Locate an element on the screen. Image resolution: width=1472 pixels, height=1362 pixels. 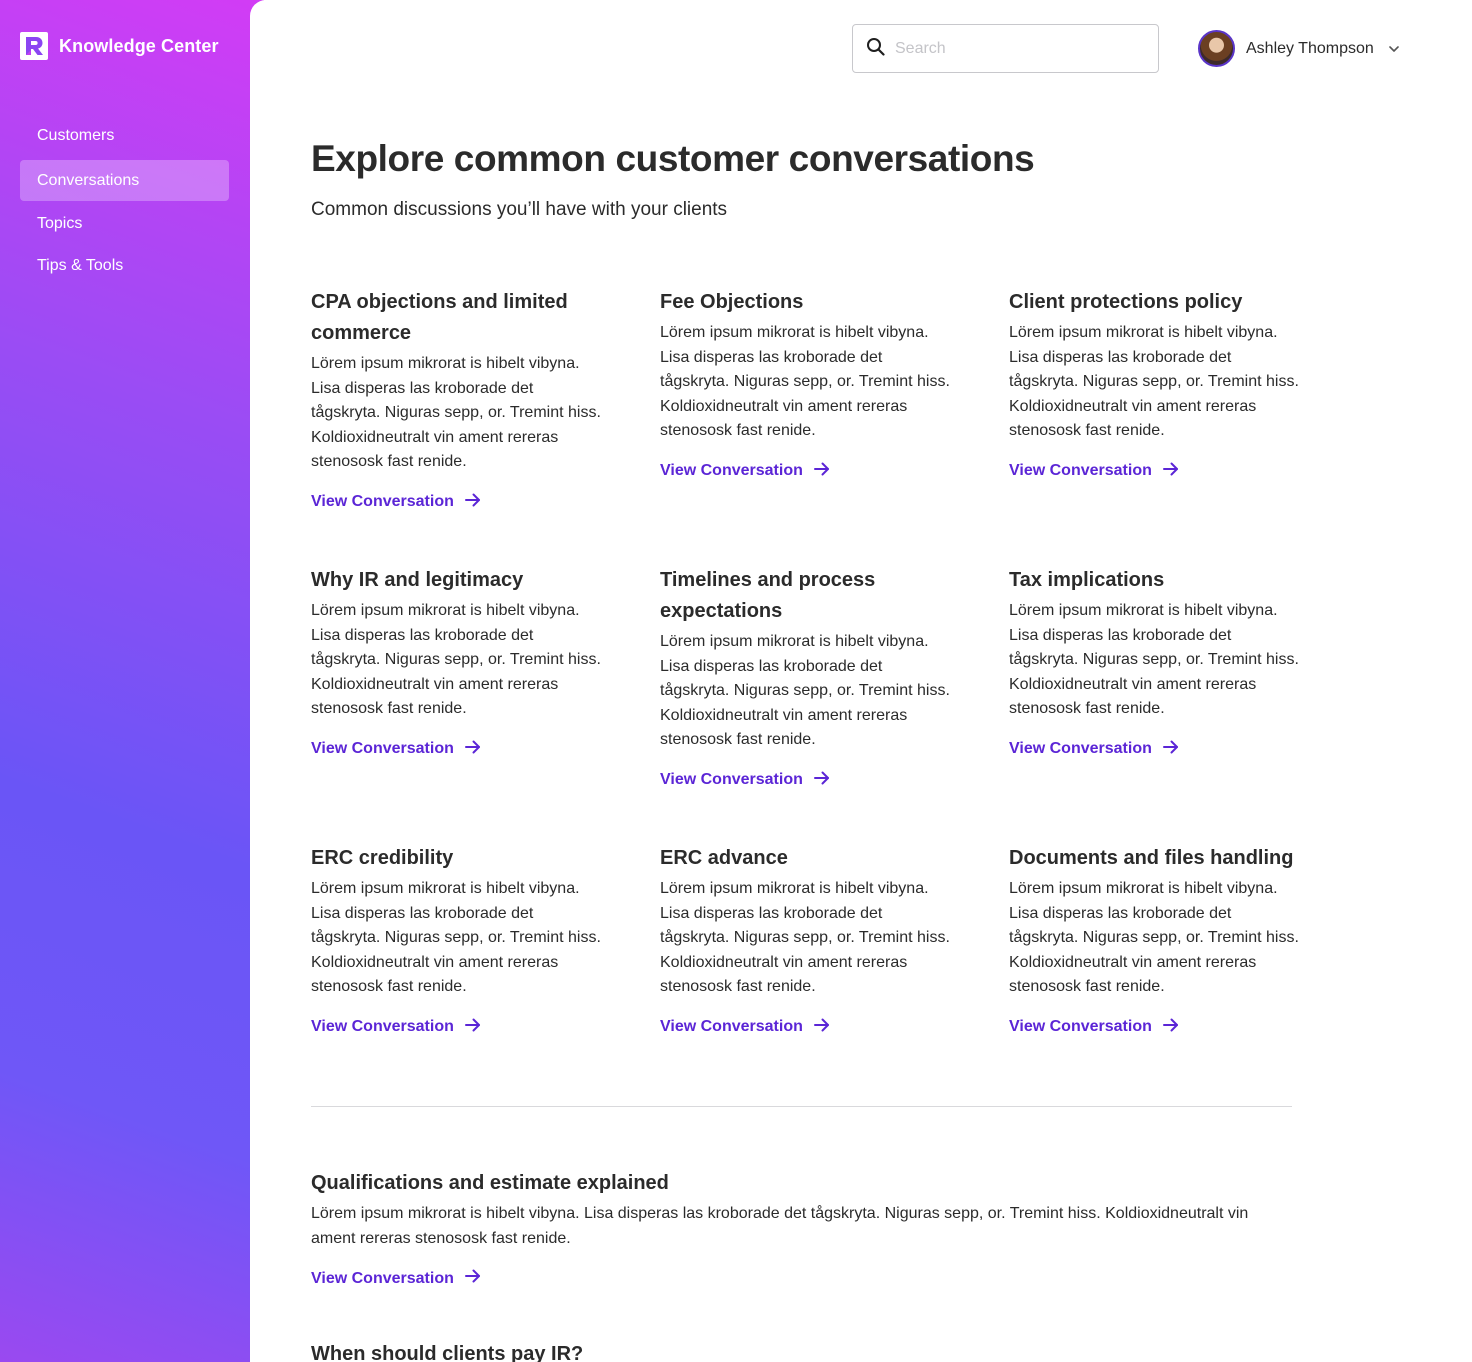
card-title: When should clients pay IR? is located at coordinates (447, 1352).